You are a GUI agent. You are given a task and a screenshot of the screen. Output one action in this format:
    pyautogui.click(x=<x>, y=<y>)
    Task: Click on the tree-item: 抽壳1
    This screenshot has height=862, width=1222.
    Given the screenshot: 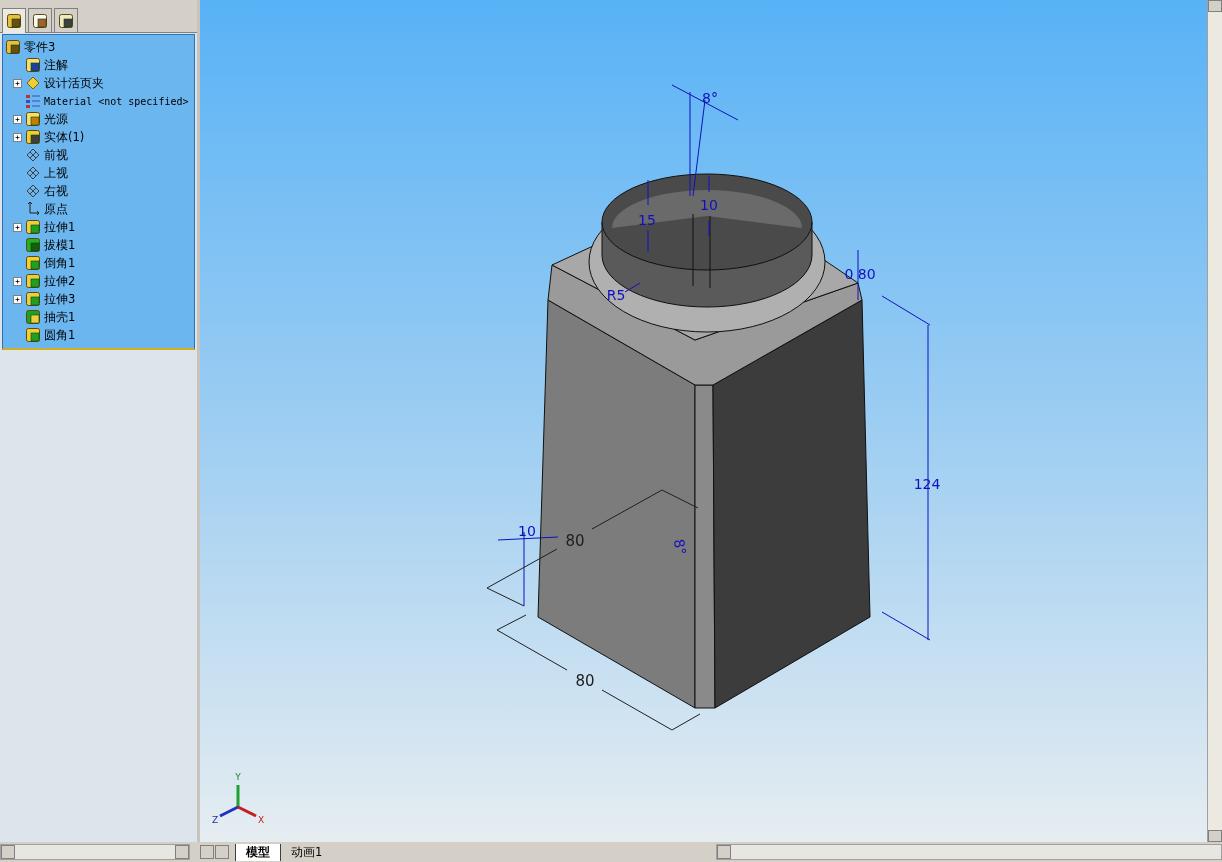 What is the action you would take?
    pyautogui.click(x=60, y=317)
    